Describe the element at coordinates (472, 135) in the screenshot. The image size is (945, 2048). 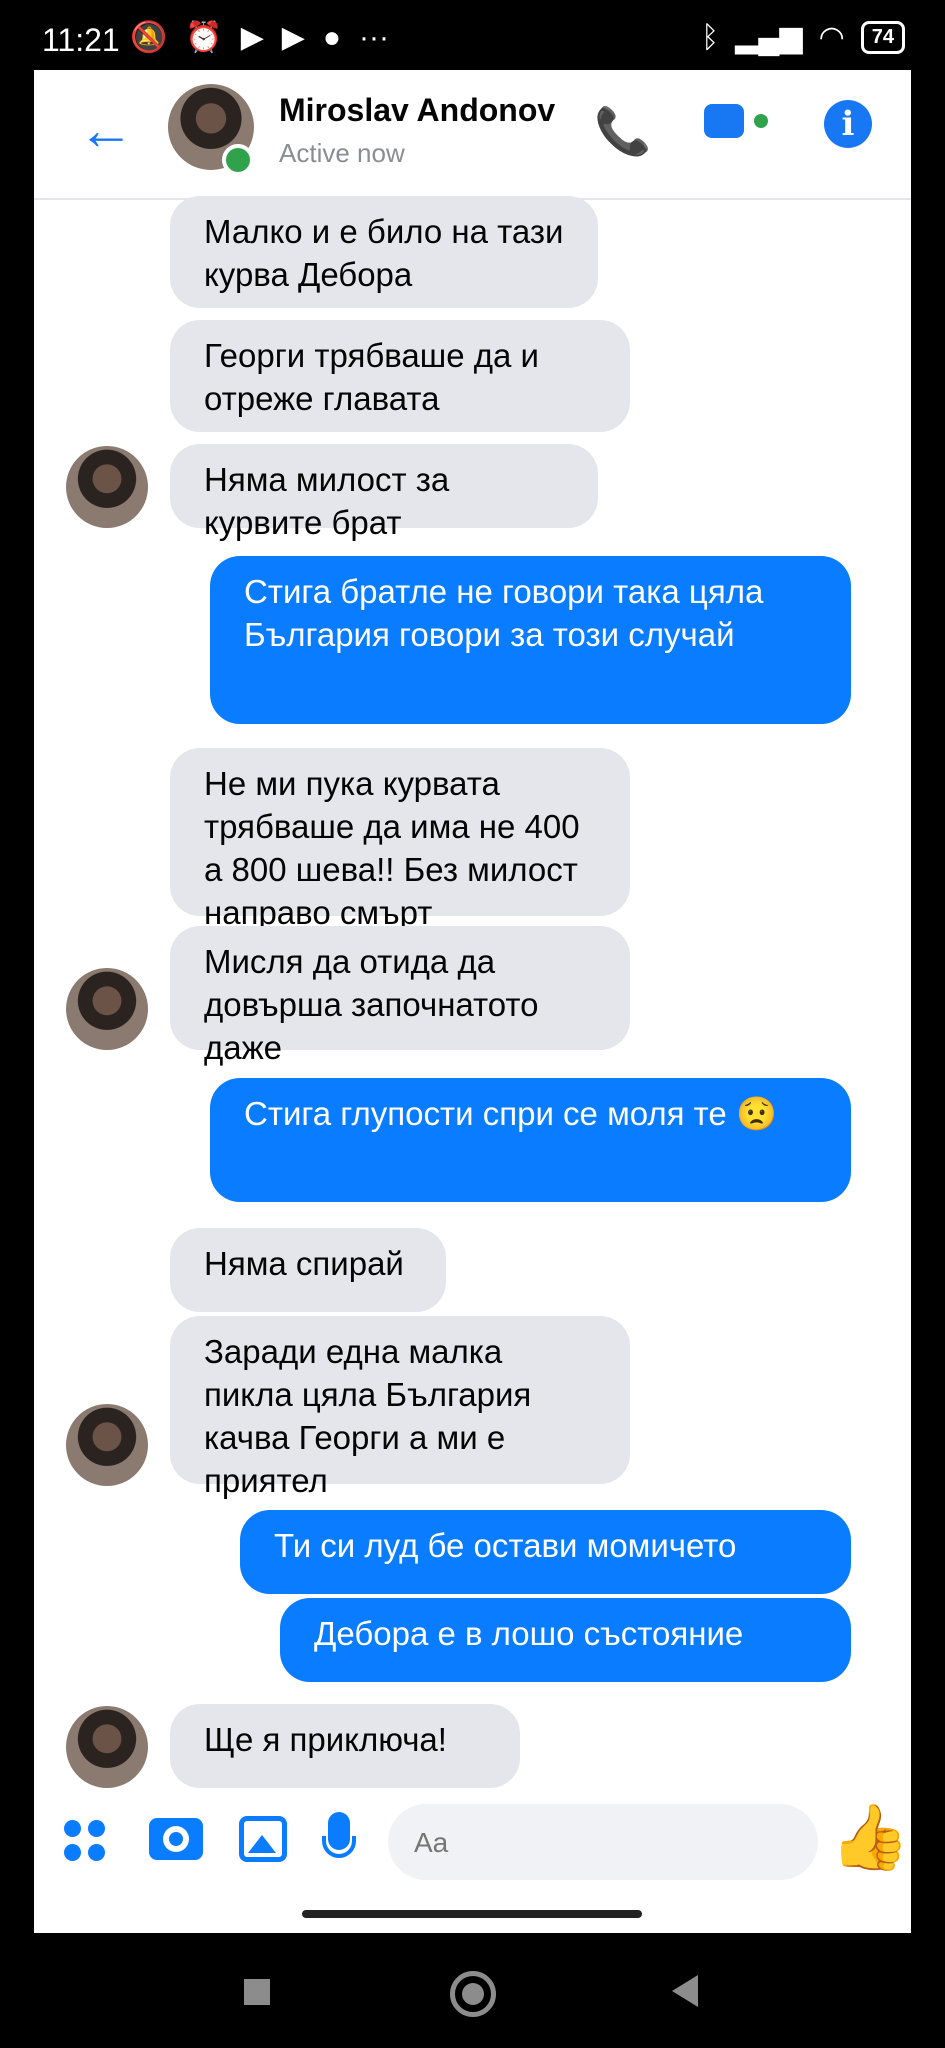
I see `chat-header: ← Miroslav Andonov Active now 📞 i` at that location.